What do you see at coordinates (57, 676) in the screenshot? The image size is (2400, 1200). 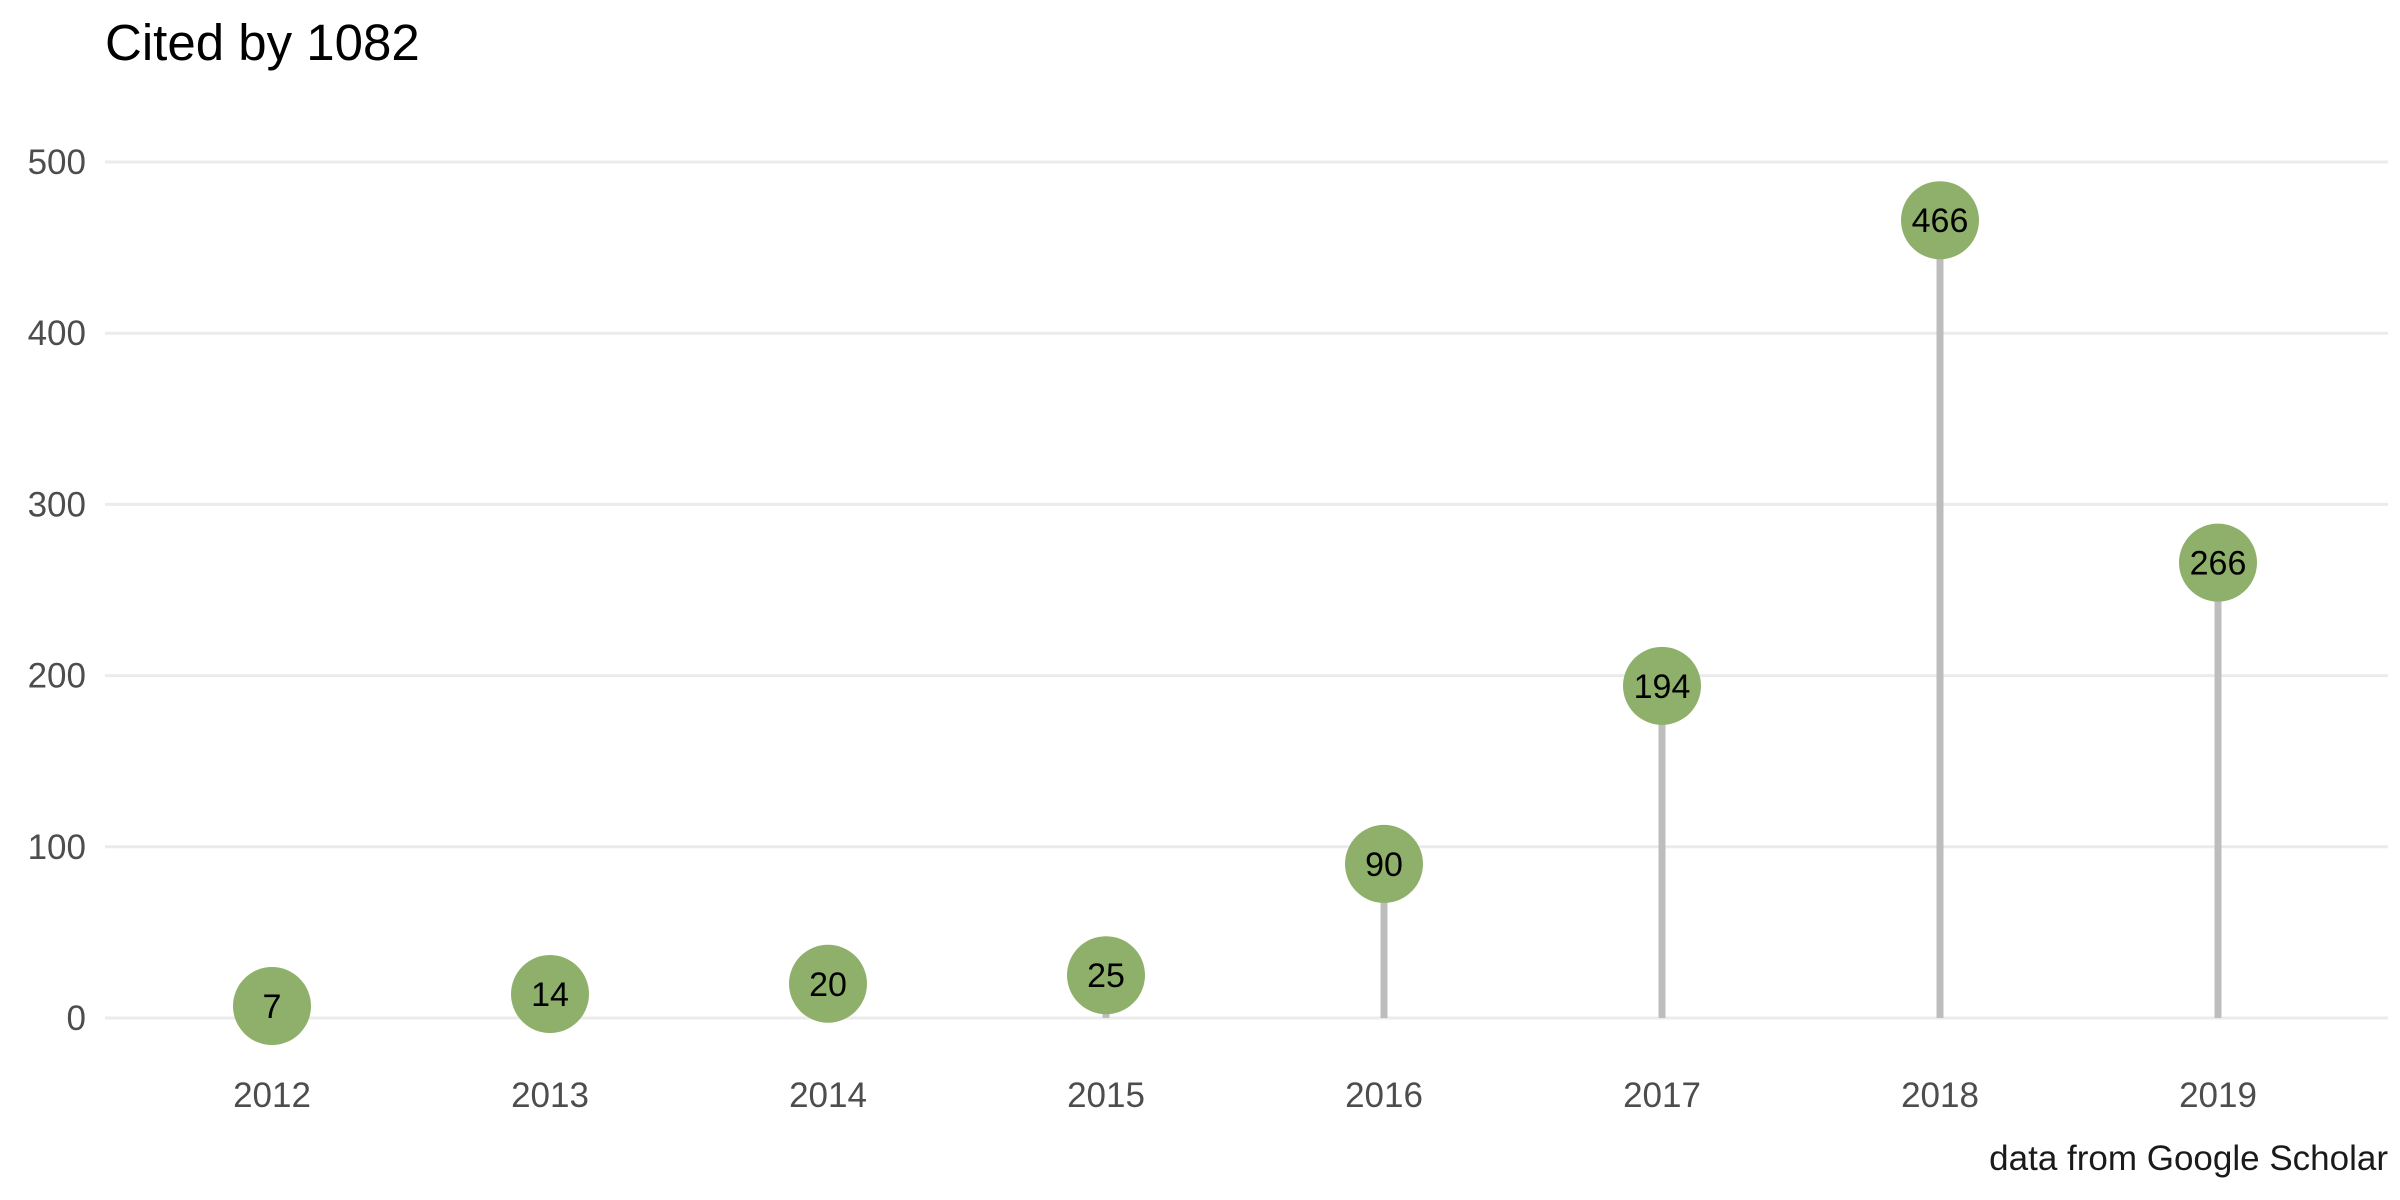 I see `y-tick-label: 200` at bounding box center [57, 676].